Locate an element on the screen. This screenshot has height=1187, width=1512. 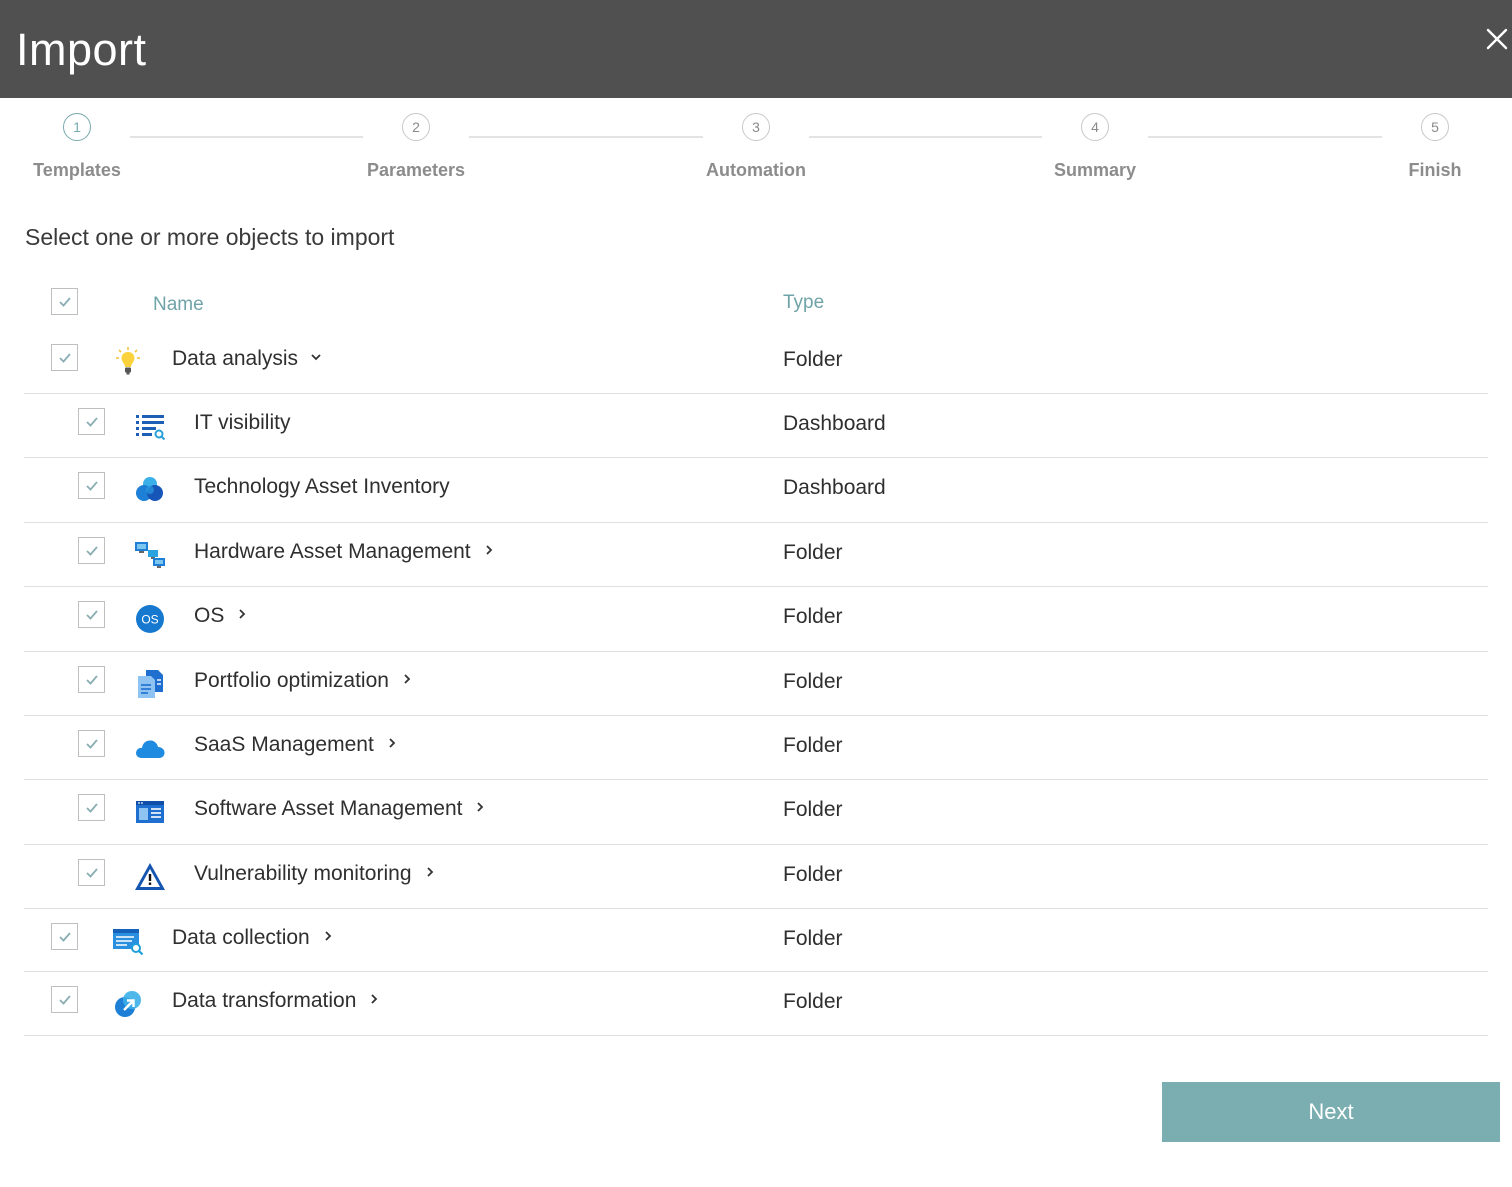
table-row: Portfolio optimization Folder is located at coordinates (756, 684).